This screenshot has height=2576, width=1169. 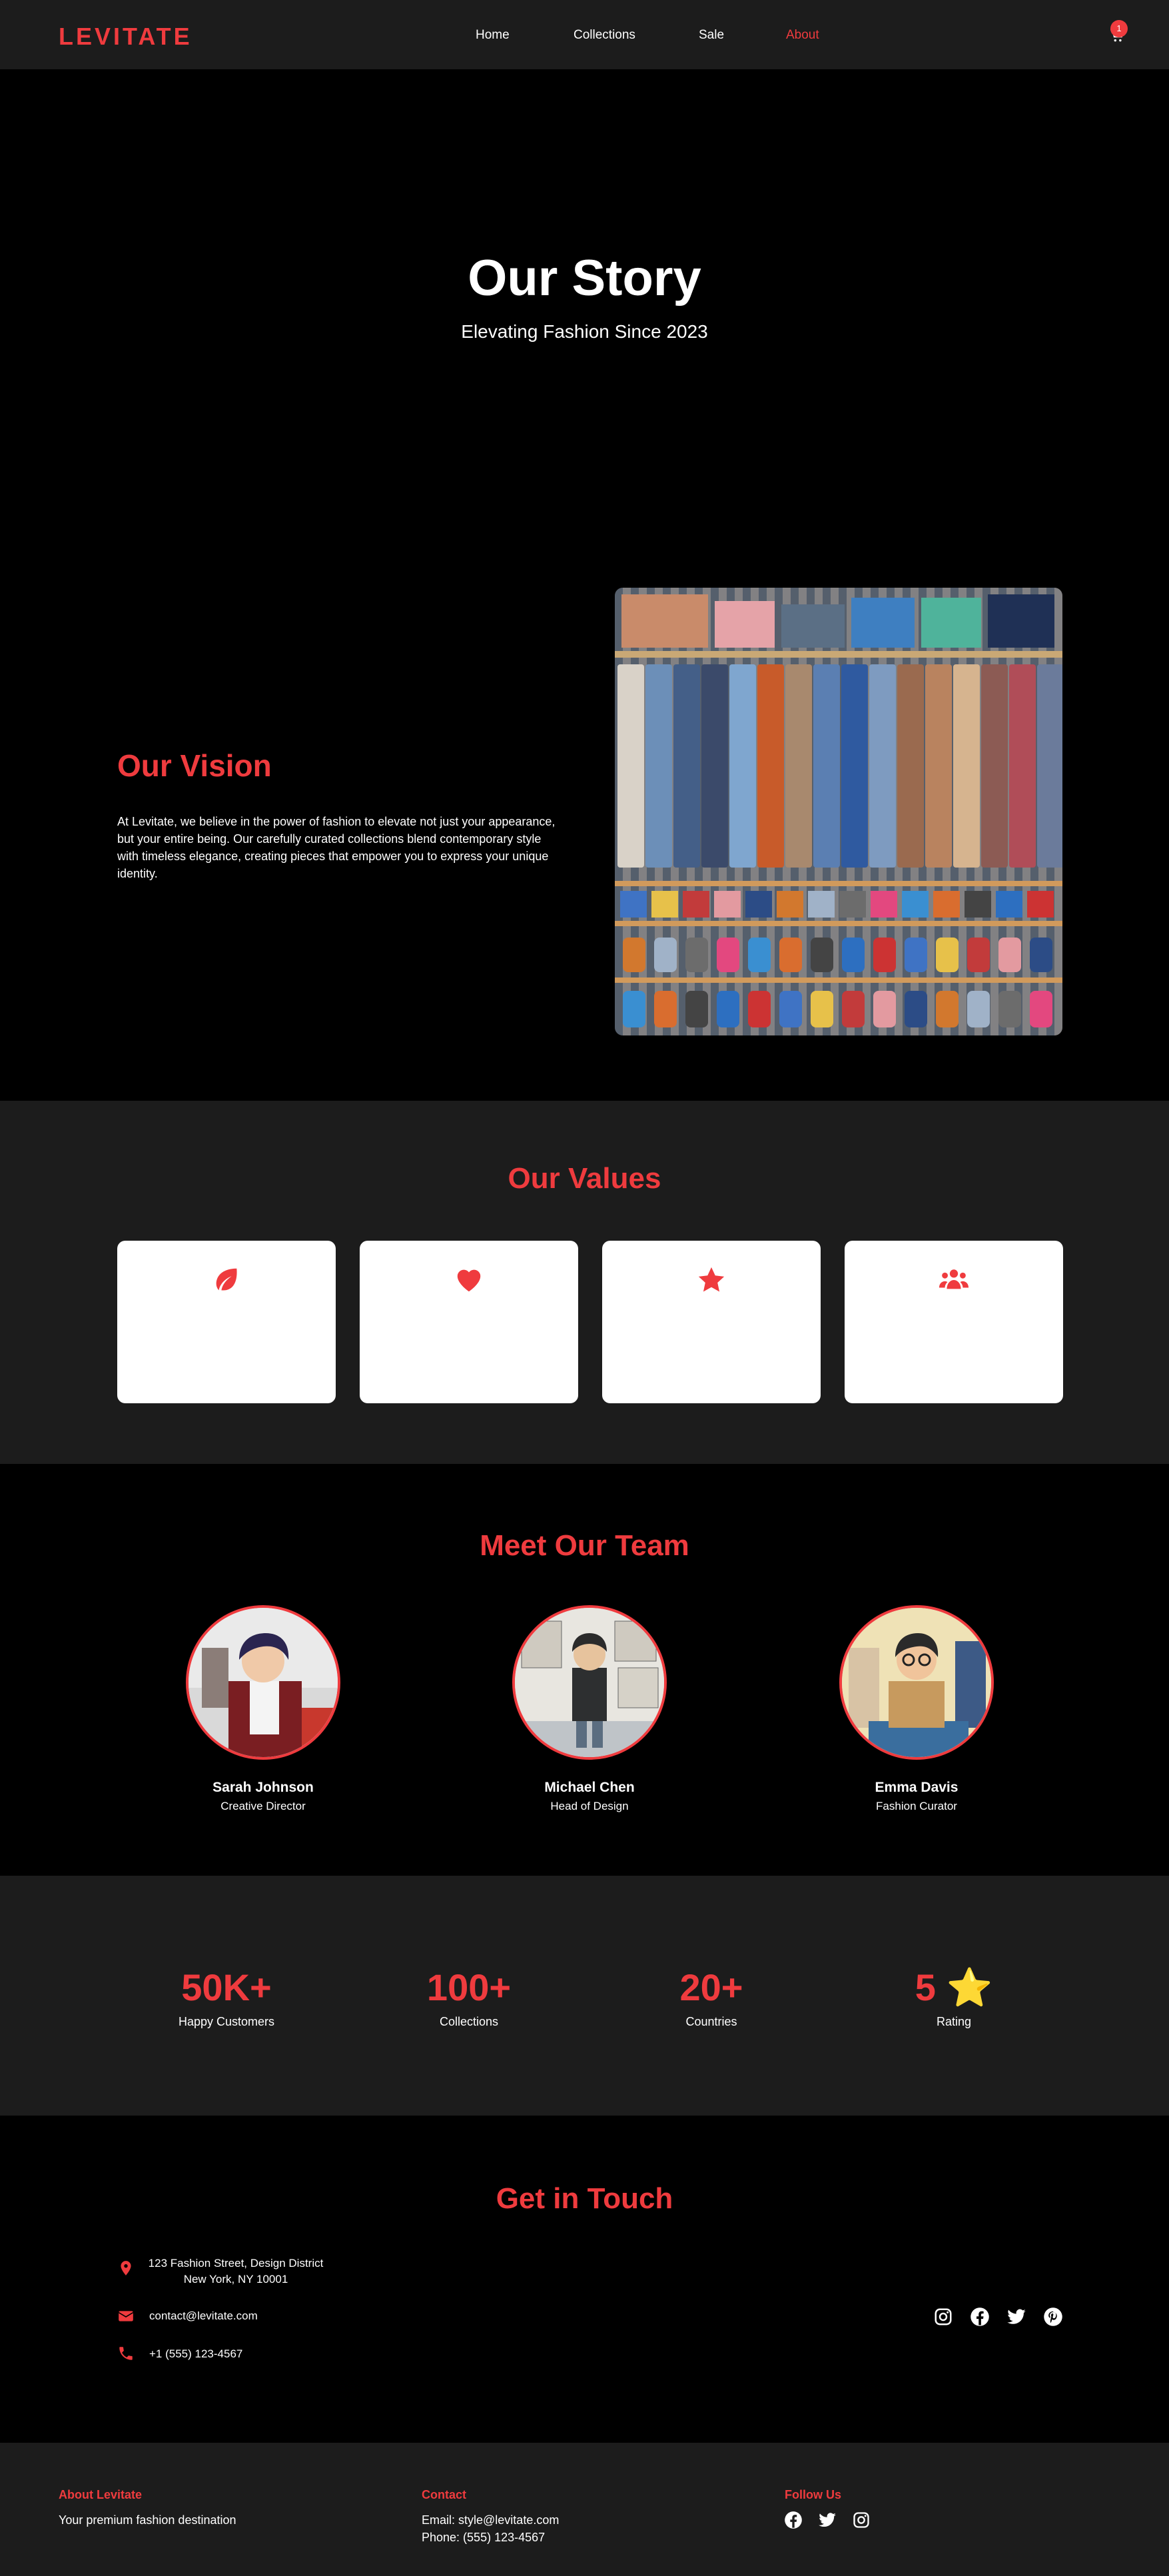 I want to click on leaf-icon, so click(x=227, y=1280).